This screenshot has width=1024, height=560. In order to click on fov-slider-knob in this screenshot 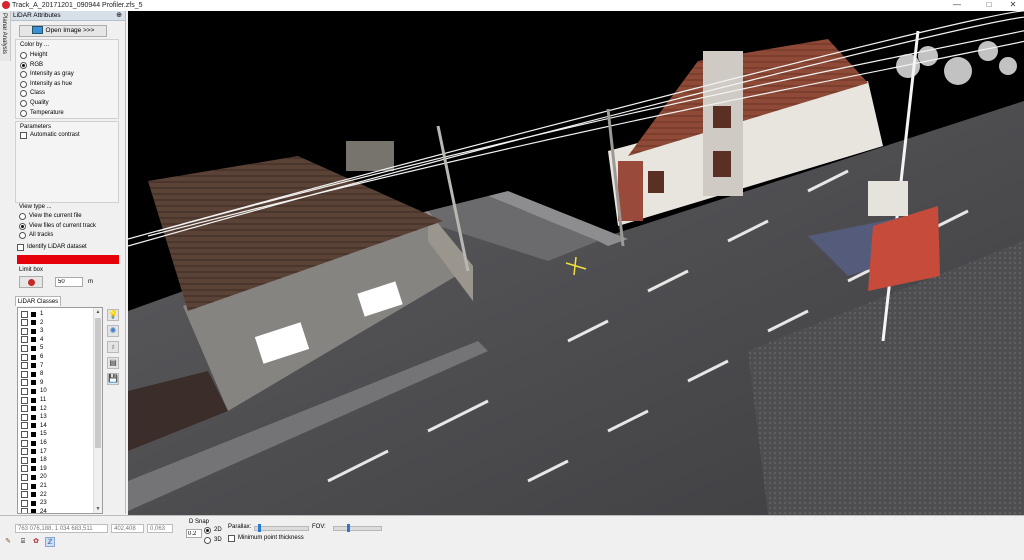, I will do `click(349, 528)`.